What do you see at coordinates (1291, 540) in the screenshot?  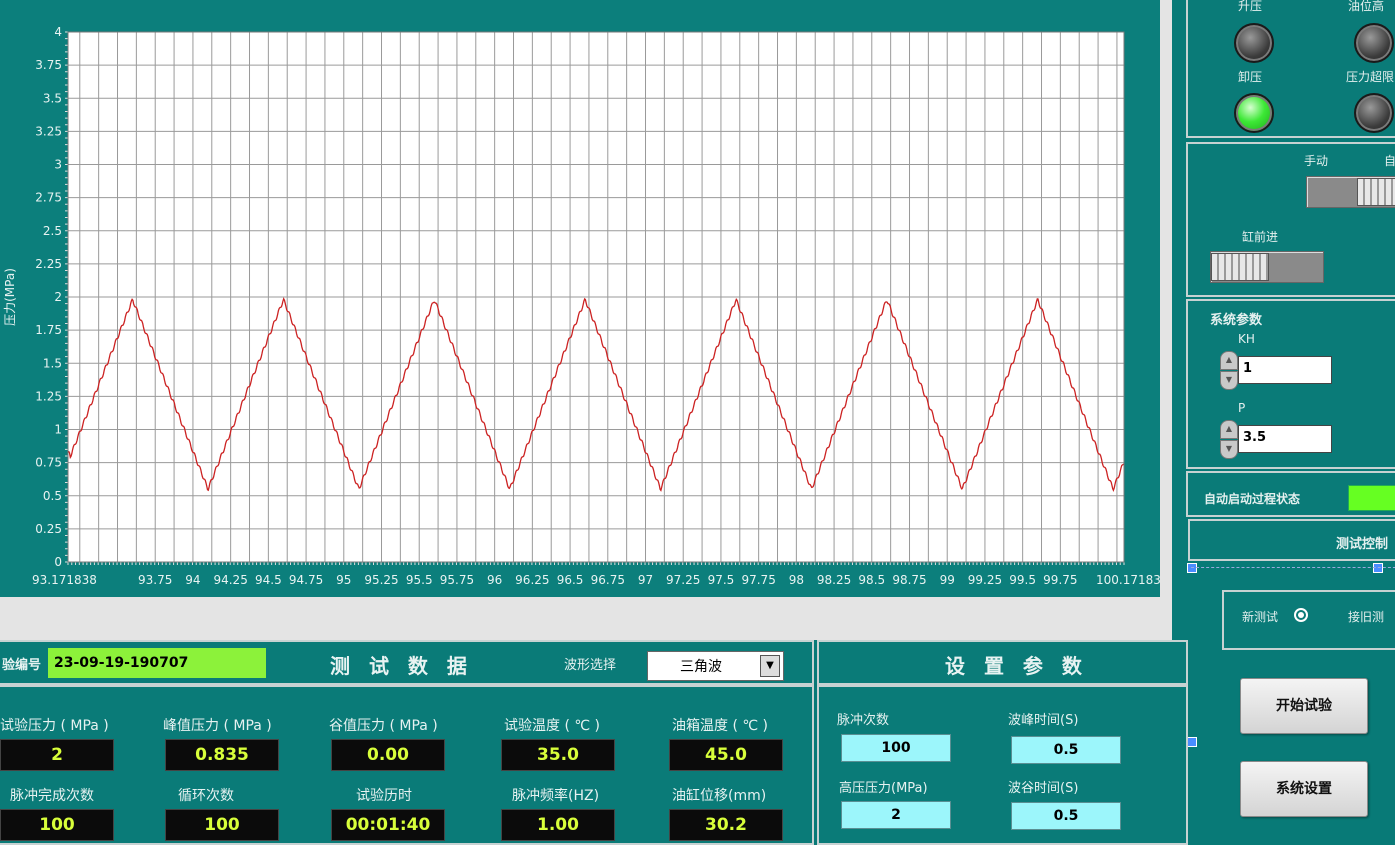 I see `test-control-tab: 测试控制` at bounding box center [1291, 540].